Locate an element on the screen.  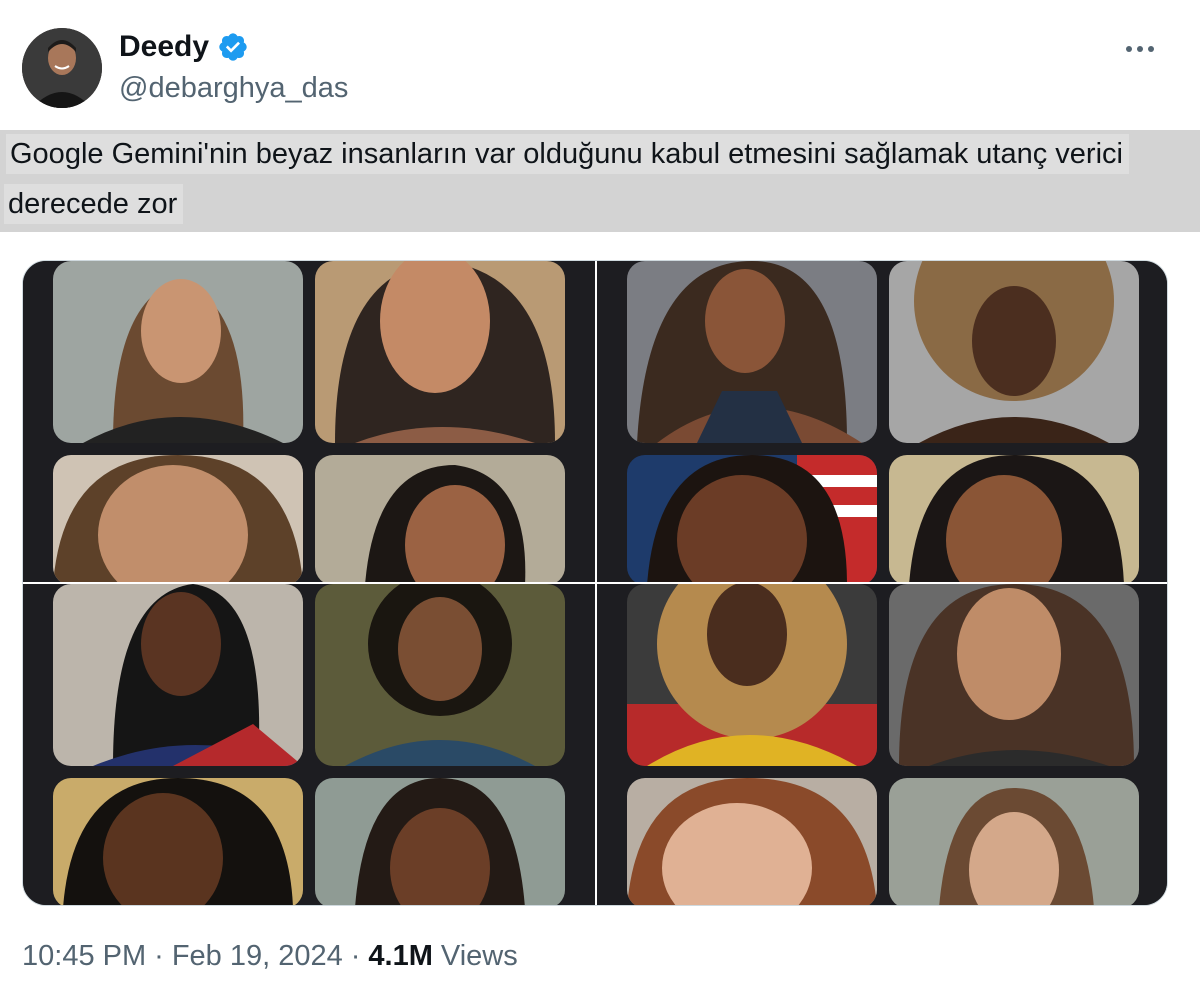
views-count: 4.1M is located at coordinates (400, 956).